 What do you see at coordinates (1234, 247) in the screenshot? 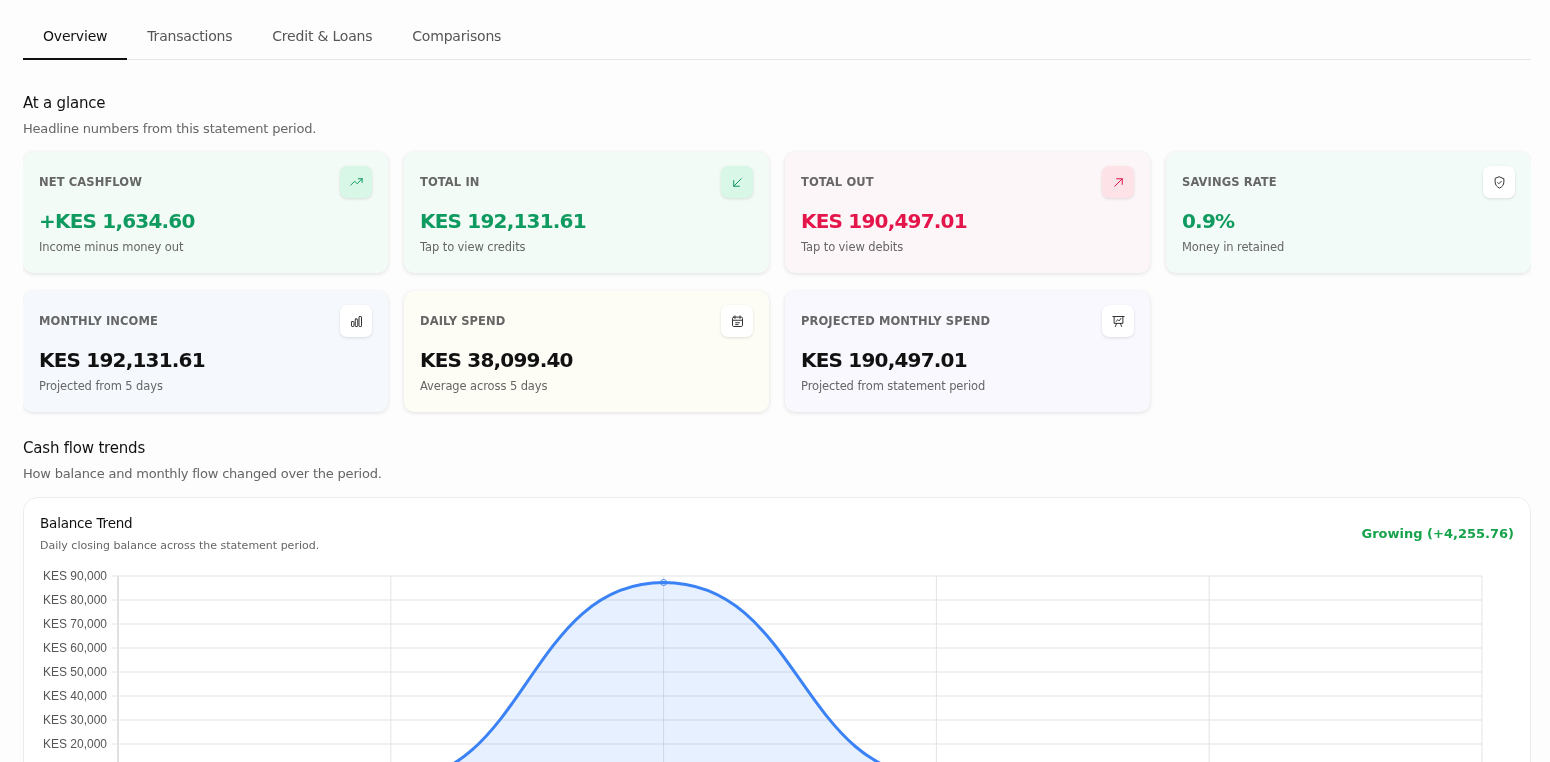
I see `stat-note: Money in retained` at bounding box center [1234, 247].